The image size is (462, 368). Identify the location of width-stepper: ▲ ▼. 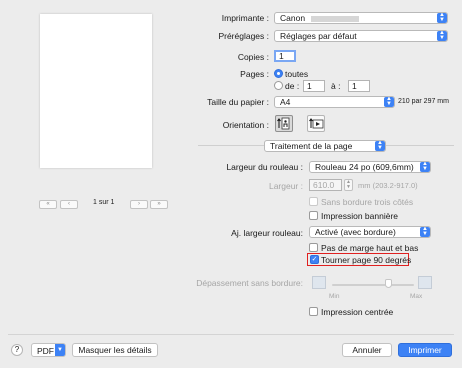
(348, 185).